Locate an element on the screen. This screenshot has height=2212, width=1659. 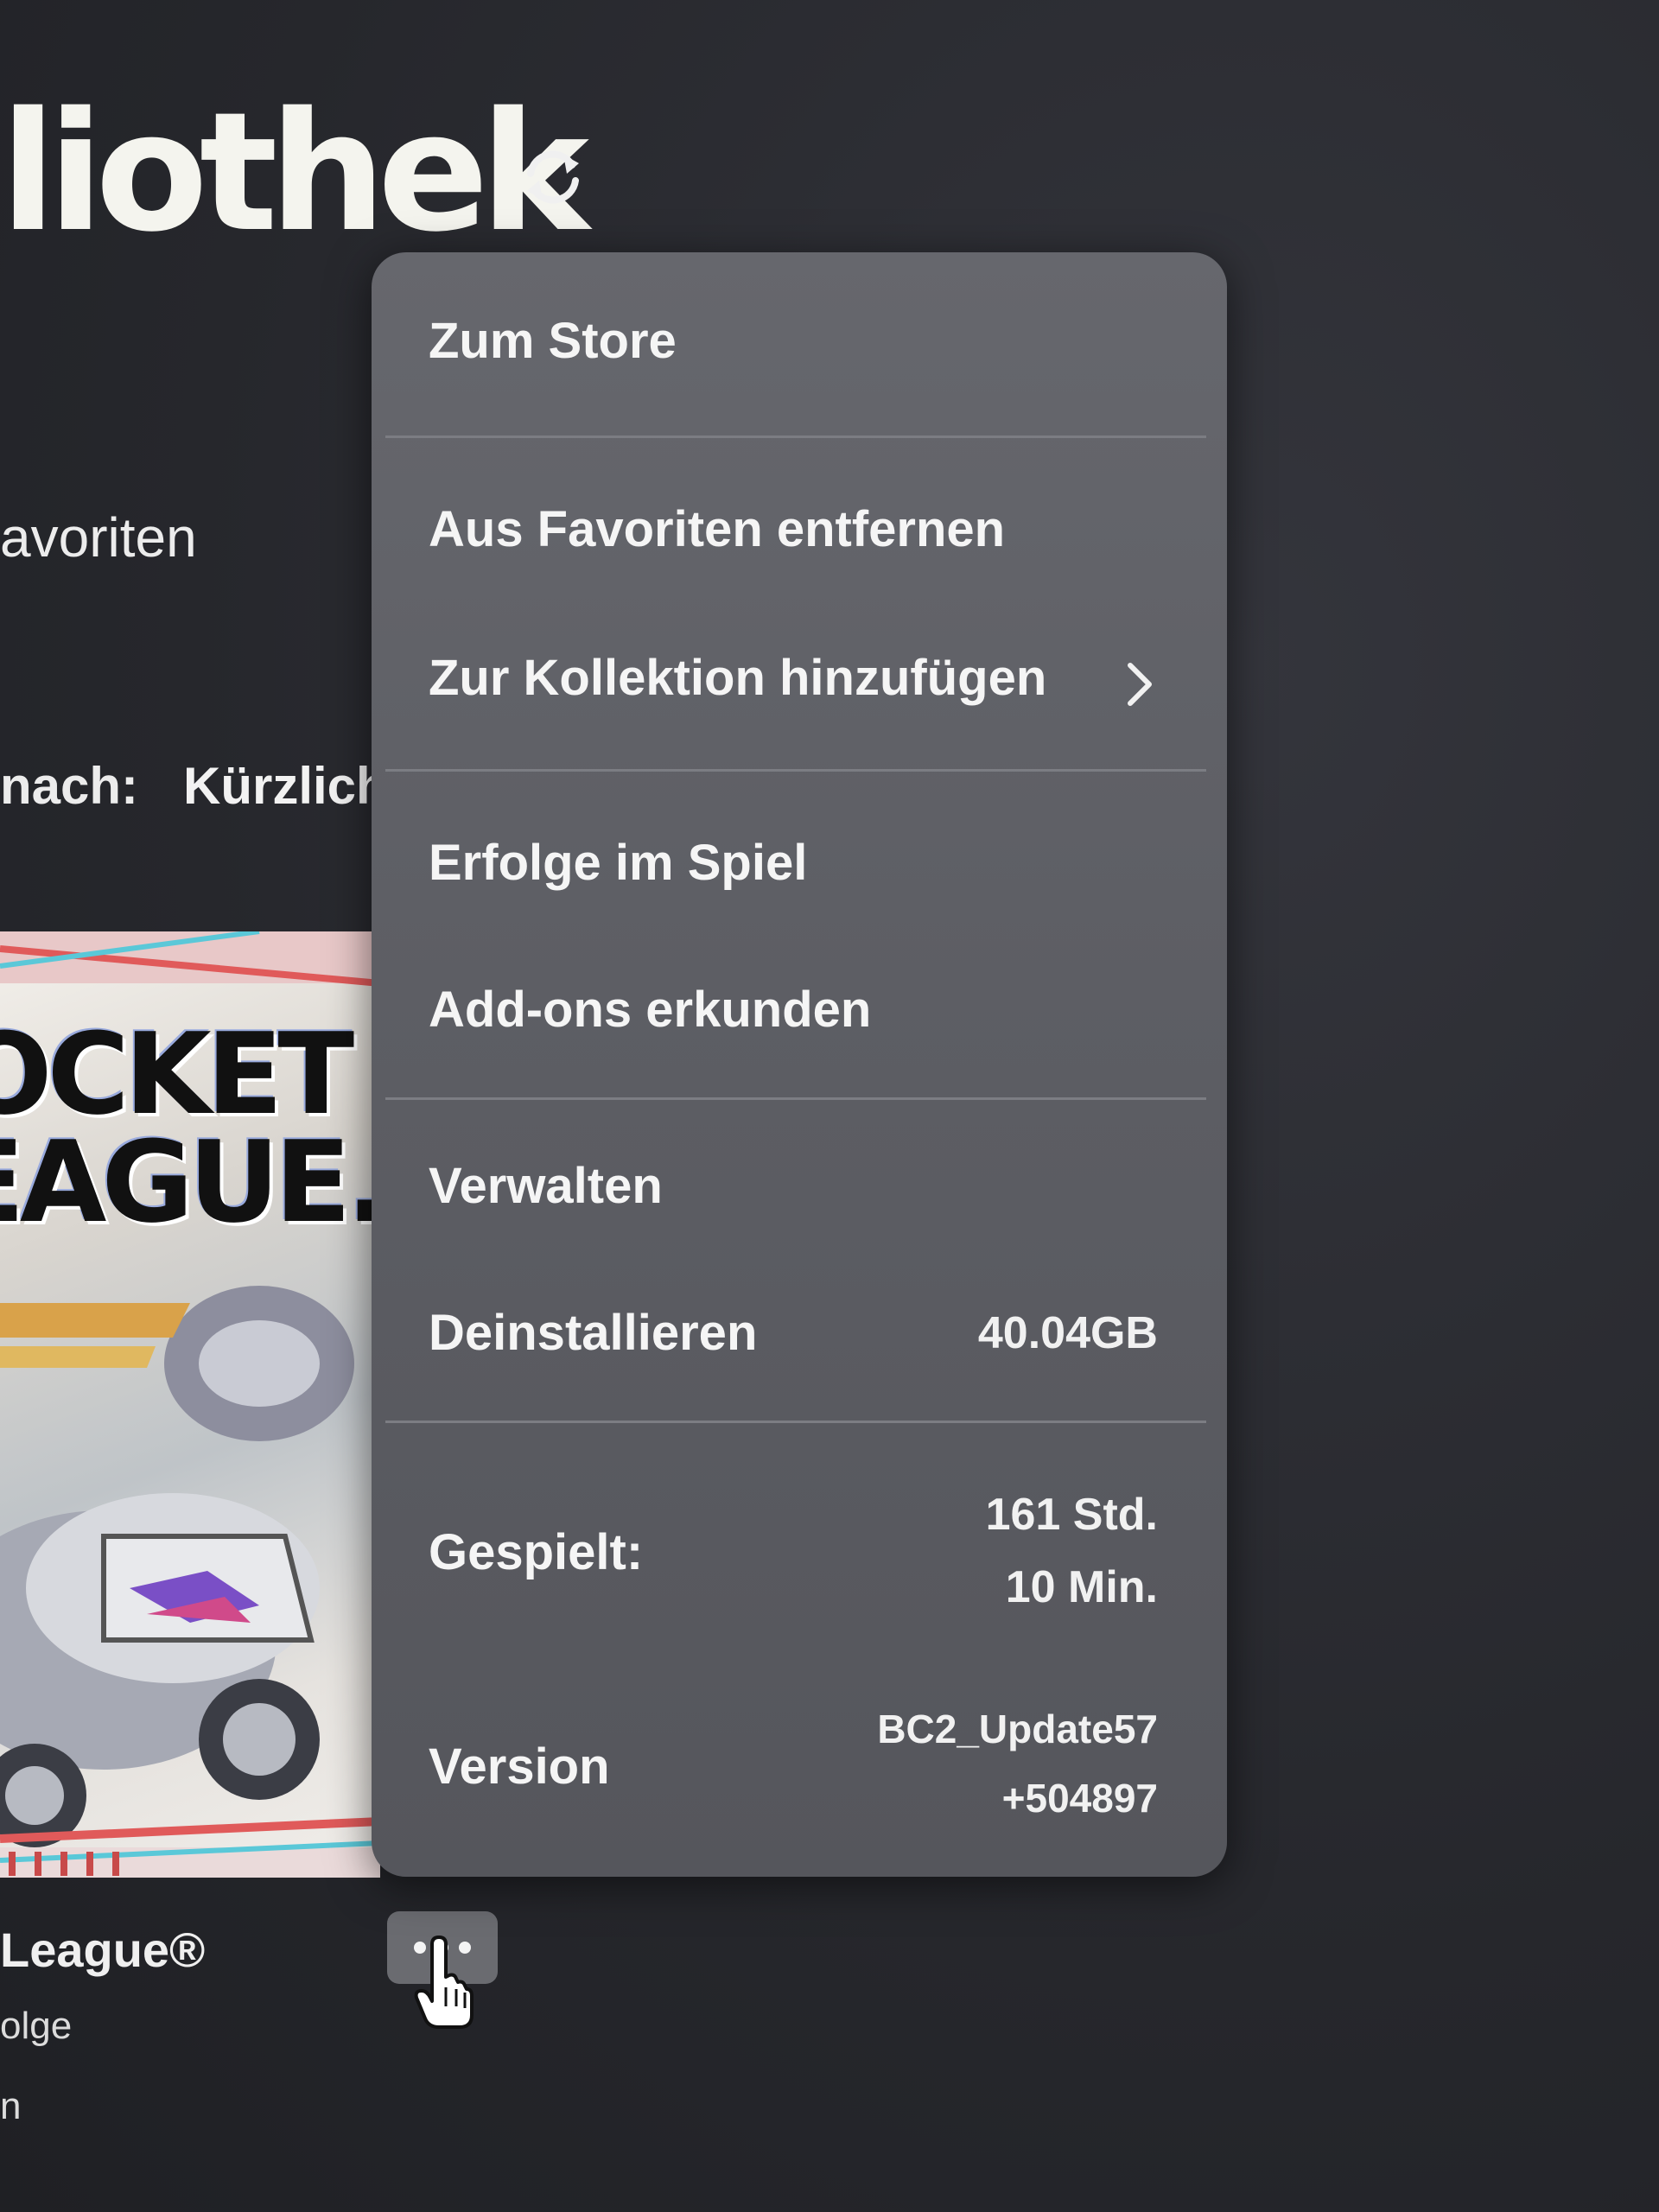
hand-pointer-icon is located at coordinates (444, 1982).